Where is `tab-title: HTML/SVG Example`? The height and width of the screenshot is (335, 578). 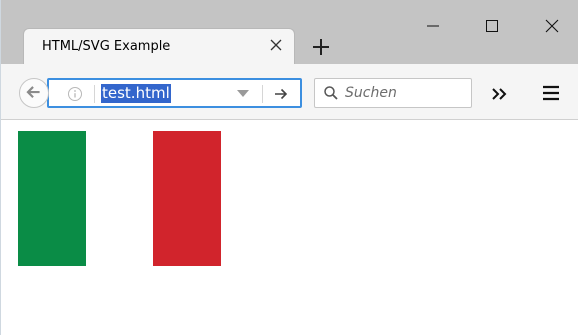 tab-title: HTML/SVG Example is located at coordinates (106, 46).